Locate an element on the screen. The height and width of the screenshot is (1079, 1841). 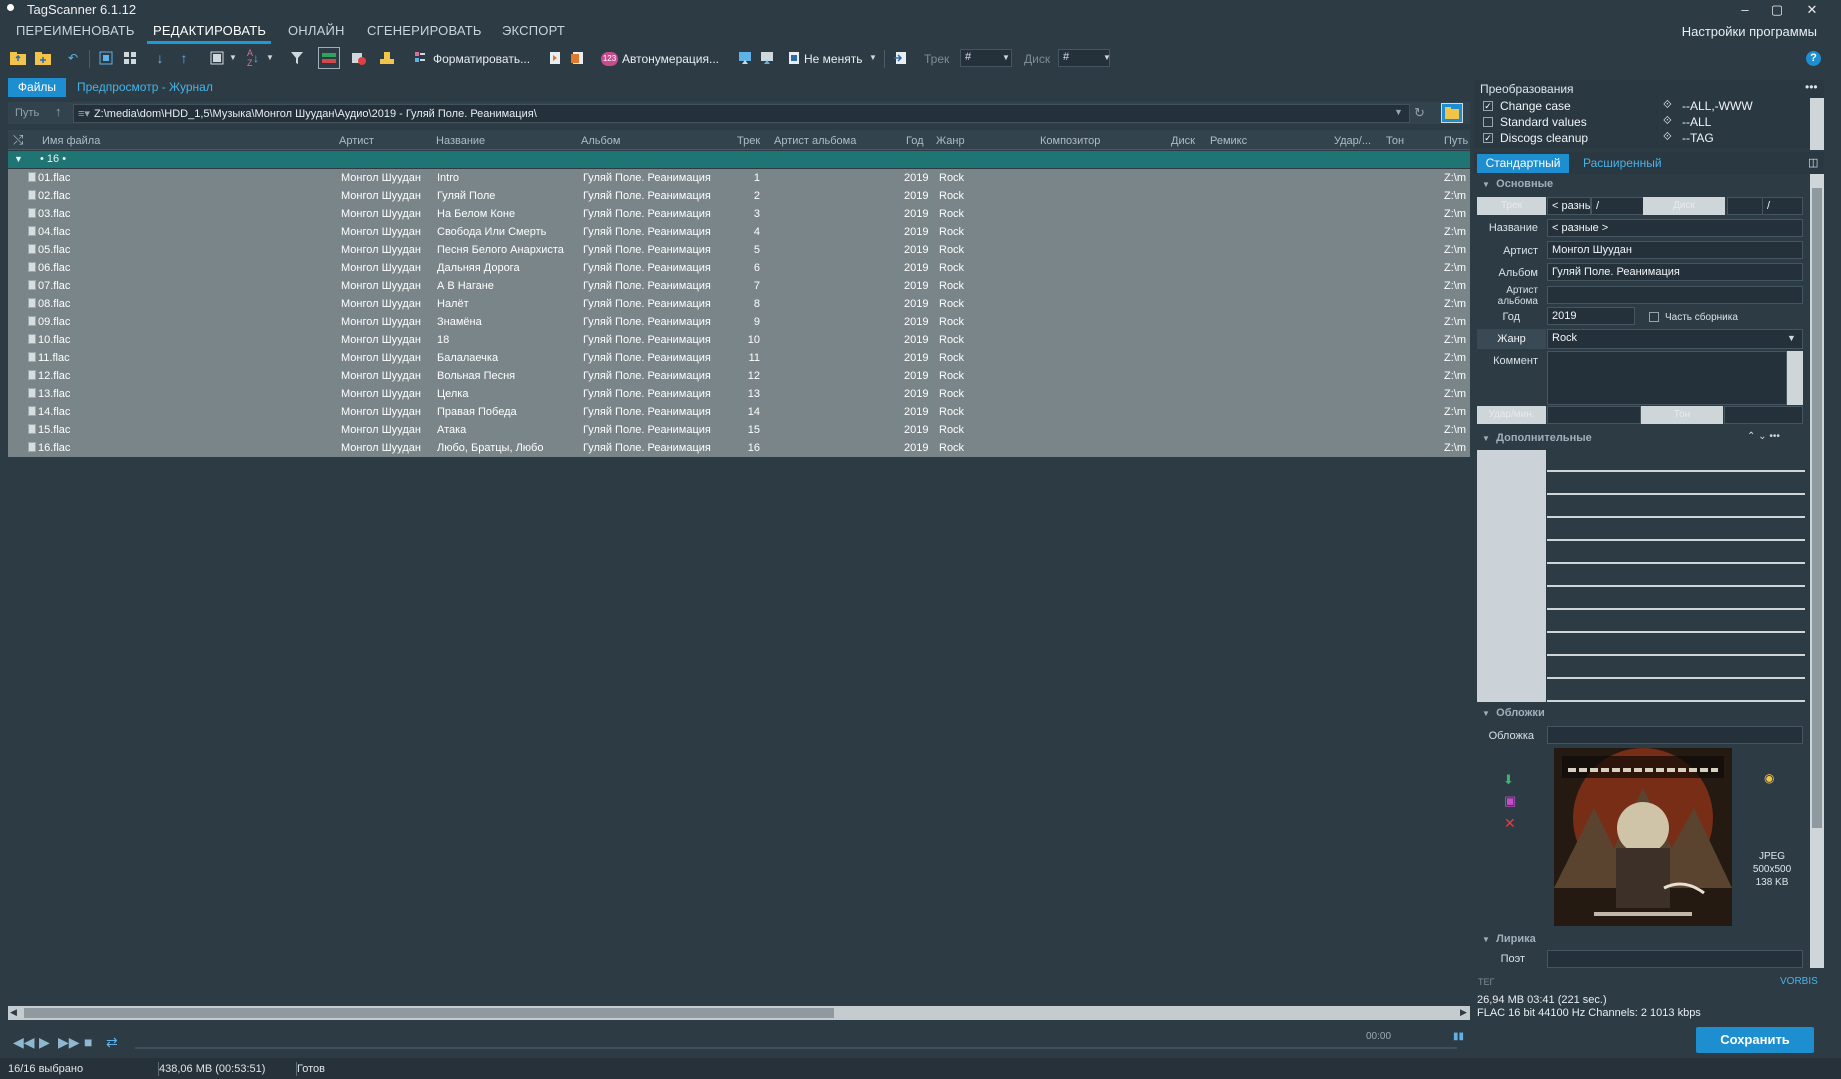
genre-select: Rock is located at coordinates (1675, 339).